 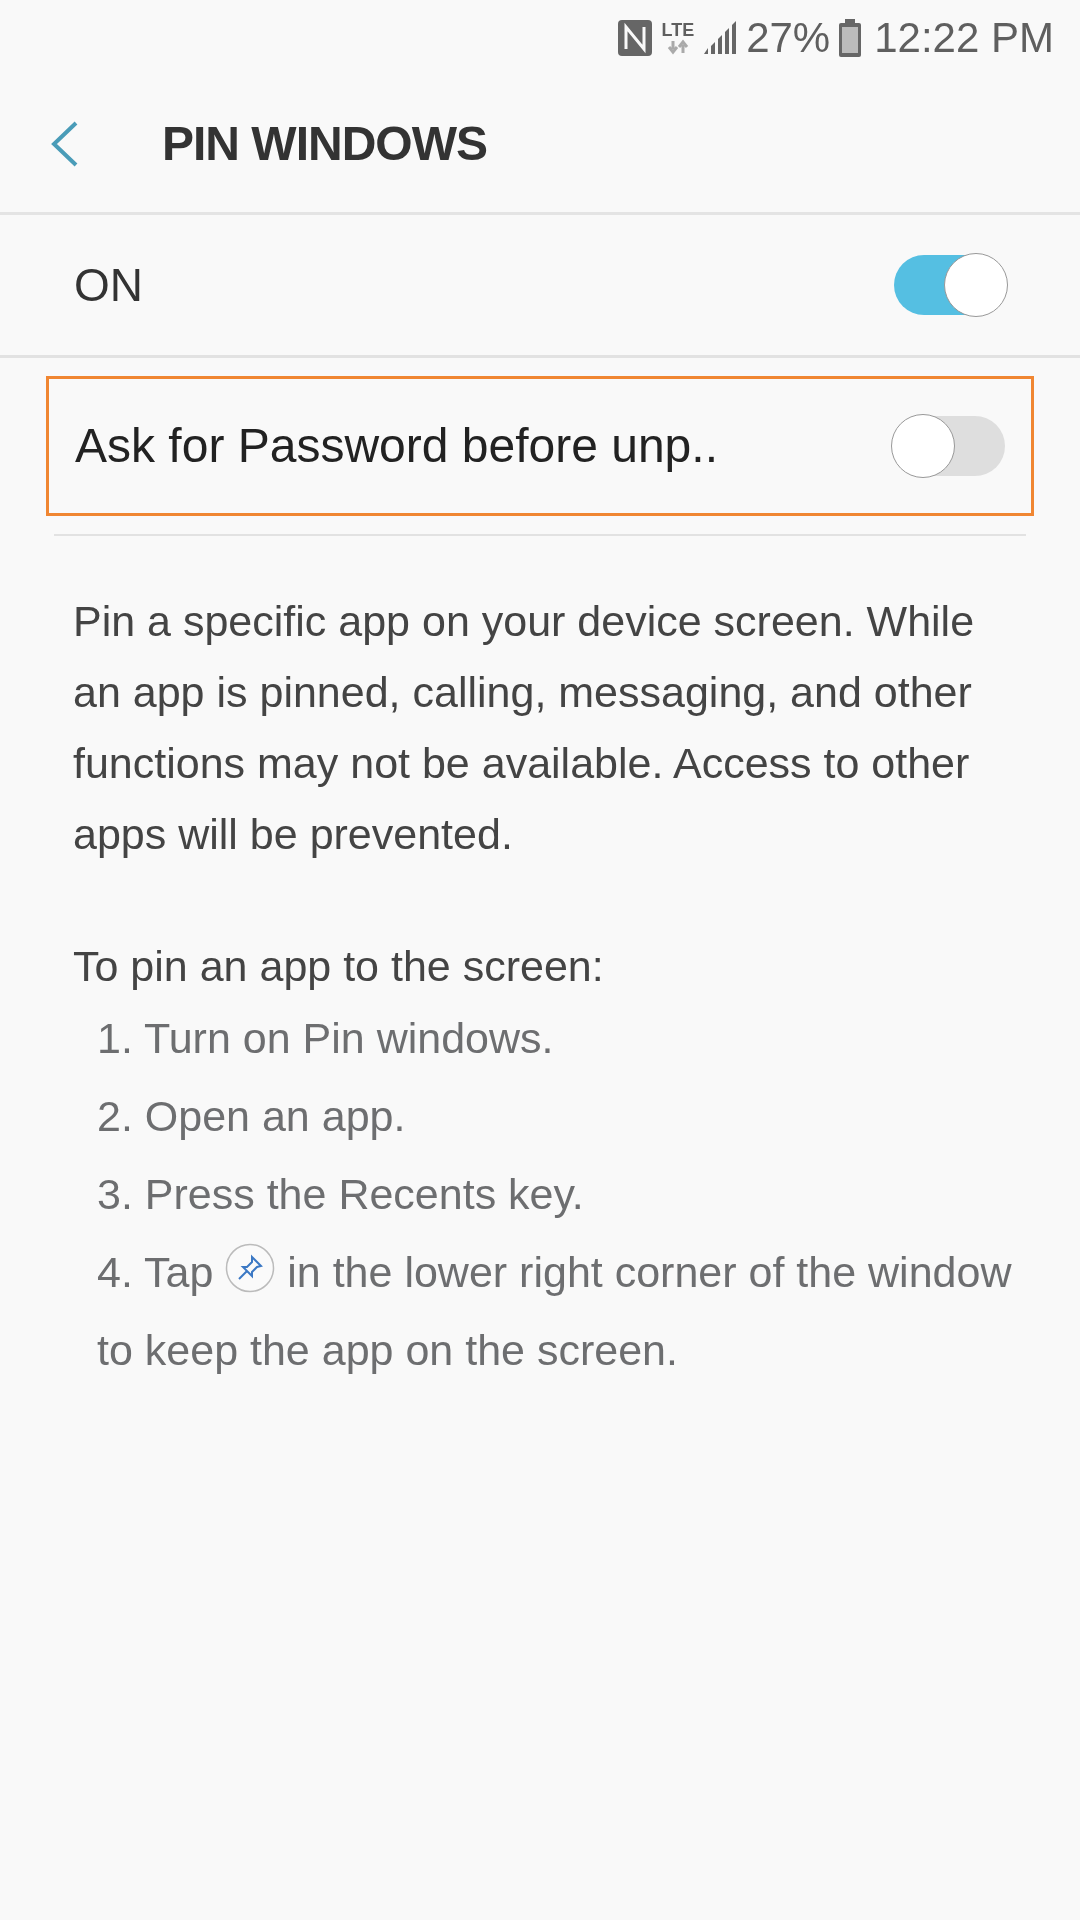 What do you see at coordinates (850, 37) in the screenshot?
I see `battery-icon` at bounding box center [850, 37].